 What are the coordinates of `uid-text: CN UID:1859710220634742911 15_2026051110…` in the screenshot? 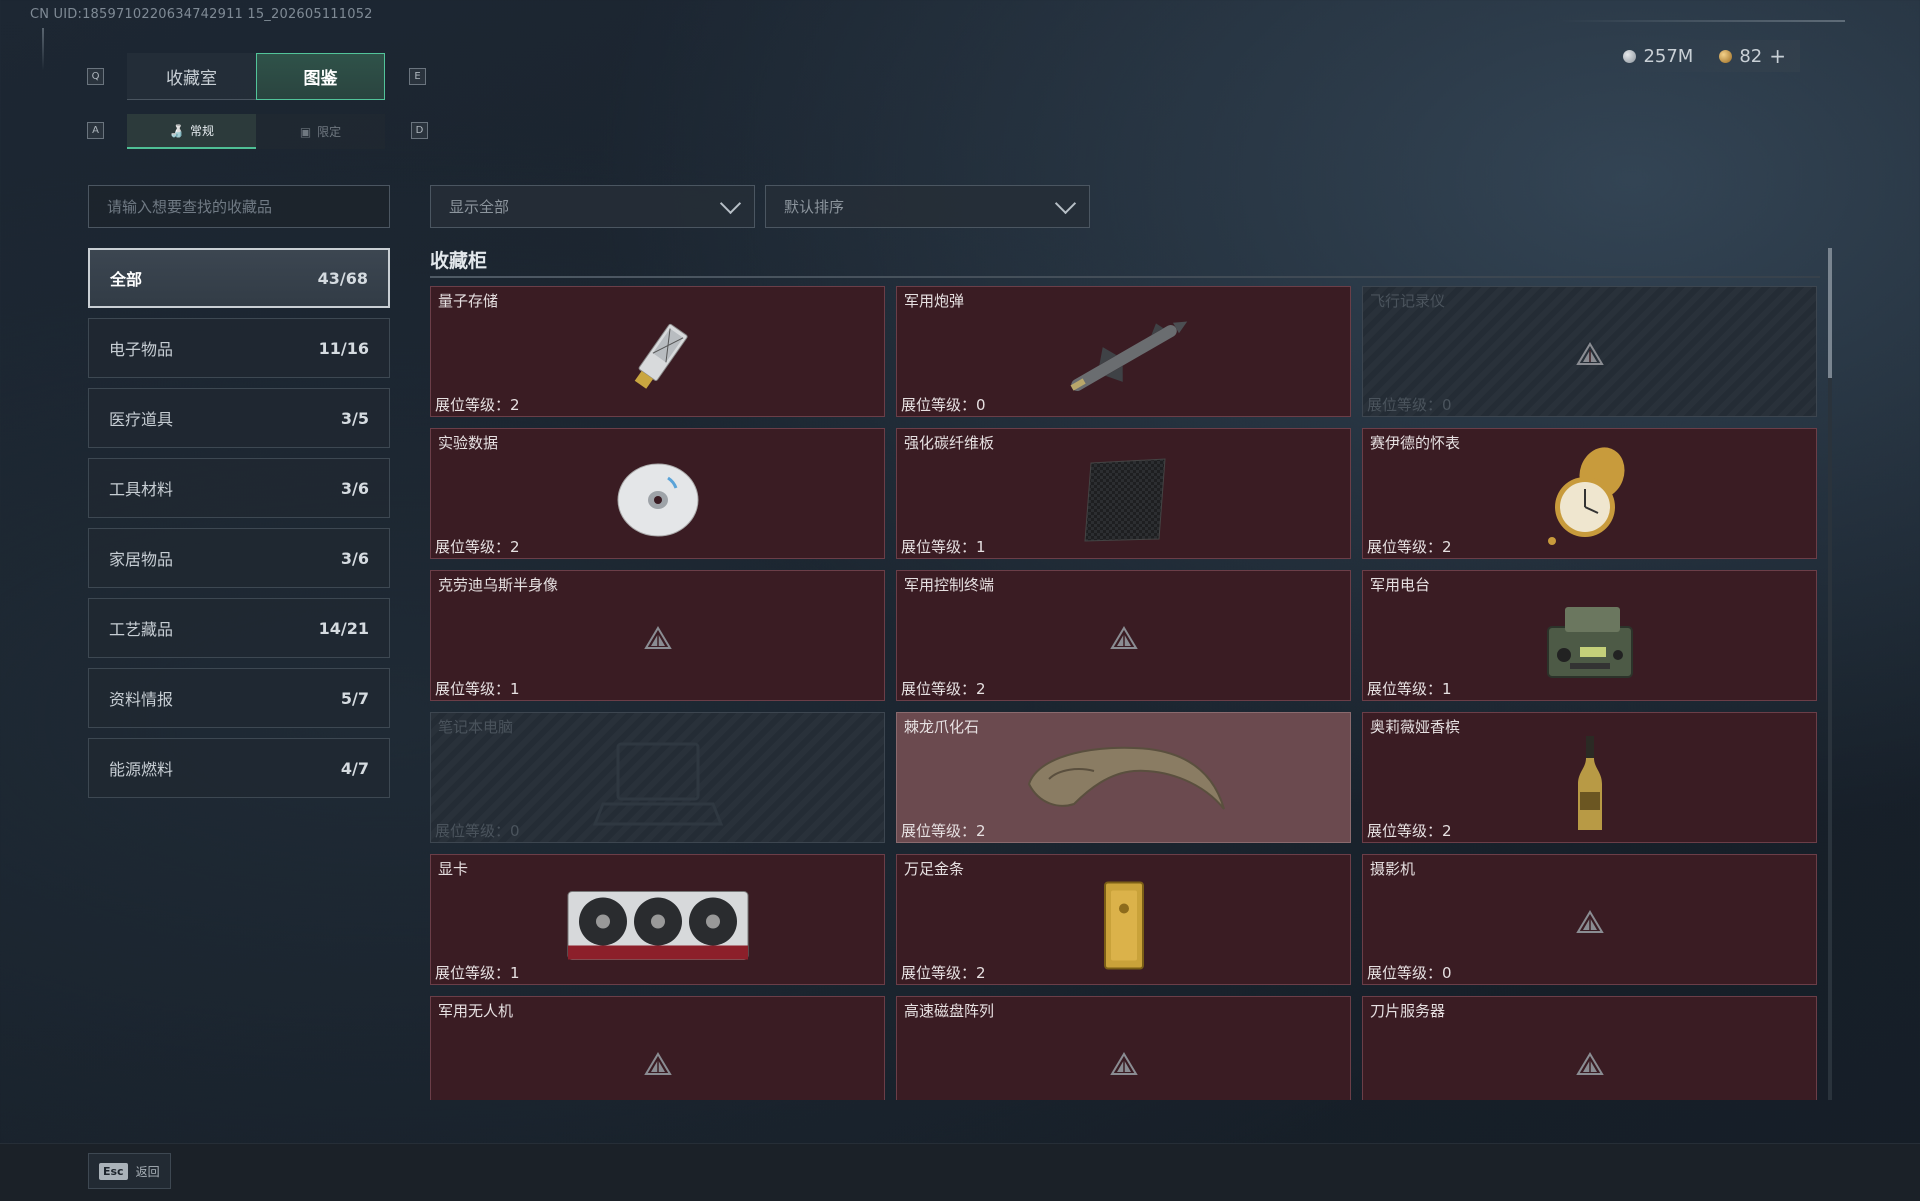 It's located at (201, 14).